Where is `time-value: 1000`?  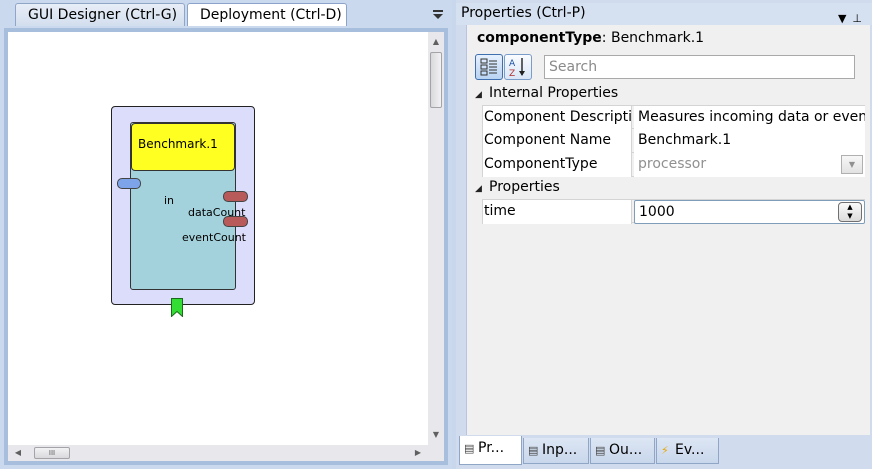
time-value: 1000 is located at coordinates (657, 212).